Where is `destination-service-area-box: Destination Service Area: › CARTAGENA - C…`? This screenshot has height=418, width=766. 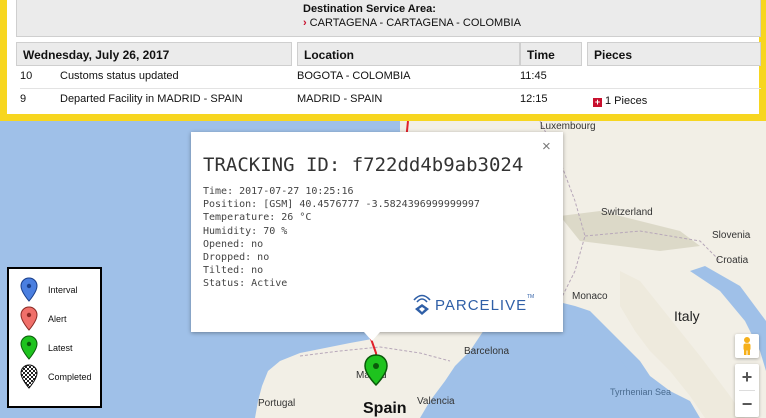 destination-service-area-box: Destination Service Area: › CARTAGENA - C… is located at coordinates (388, 18).